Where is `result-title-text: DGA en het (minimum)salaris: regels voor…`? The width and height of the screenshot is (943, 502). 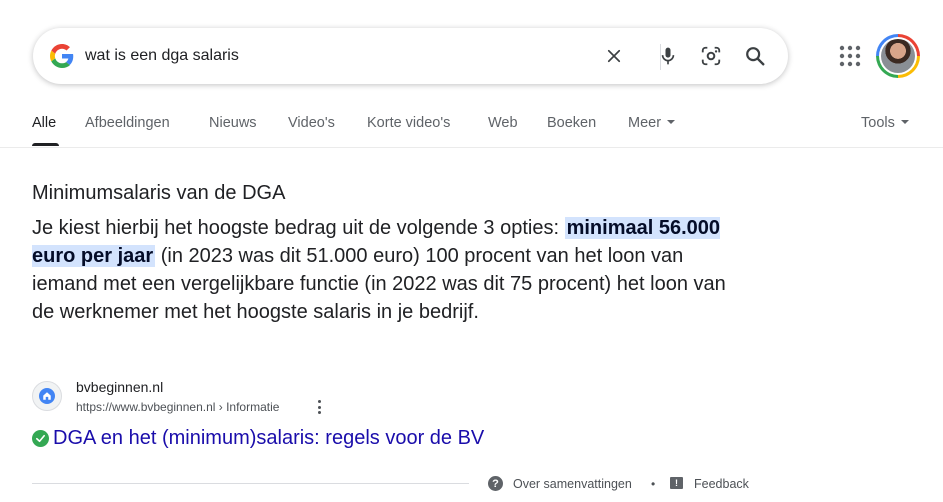 result-title-text: DGA en het (minimum)salaris: regels voor… is located at coordinates (269, 438).